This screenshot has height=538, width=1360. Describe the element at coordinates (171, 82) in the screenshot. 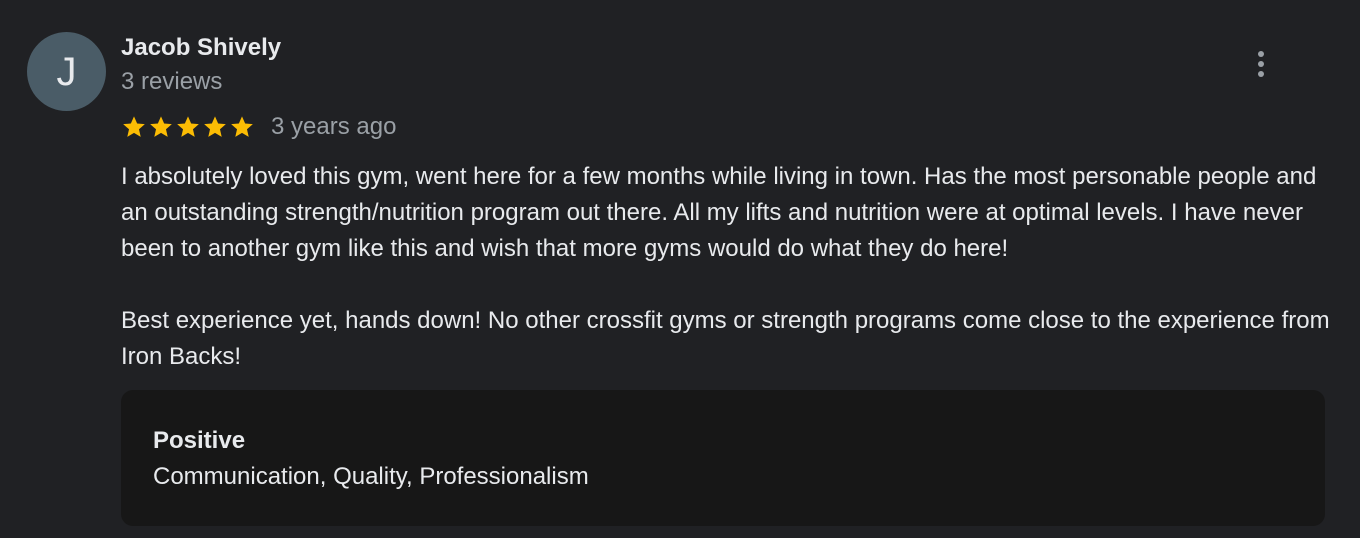

I see `review-count: 3 reviews` at that location.